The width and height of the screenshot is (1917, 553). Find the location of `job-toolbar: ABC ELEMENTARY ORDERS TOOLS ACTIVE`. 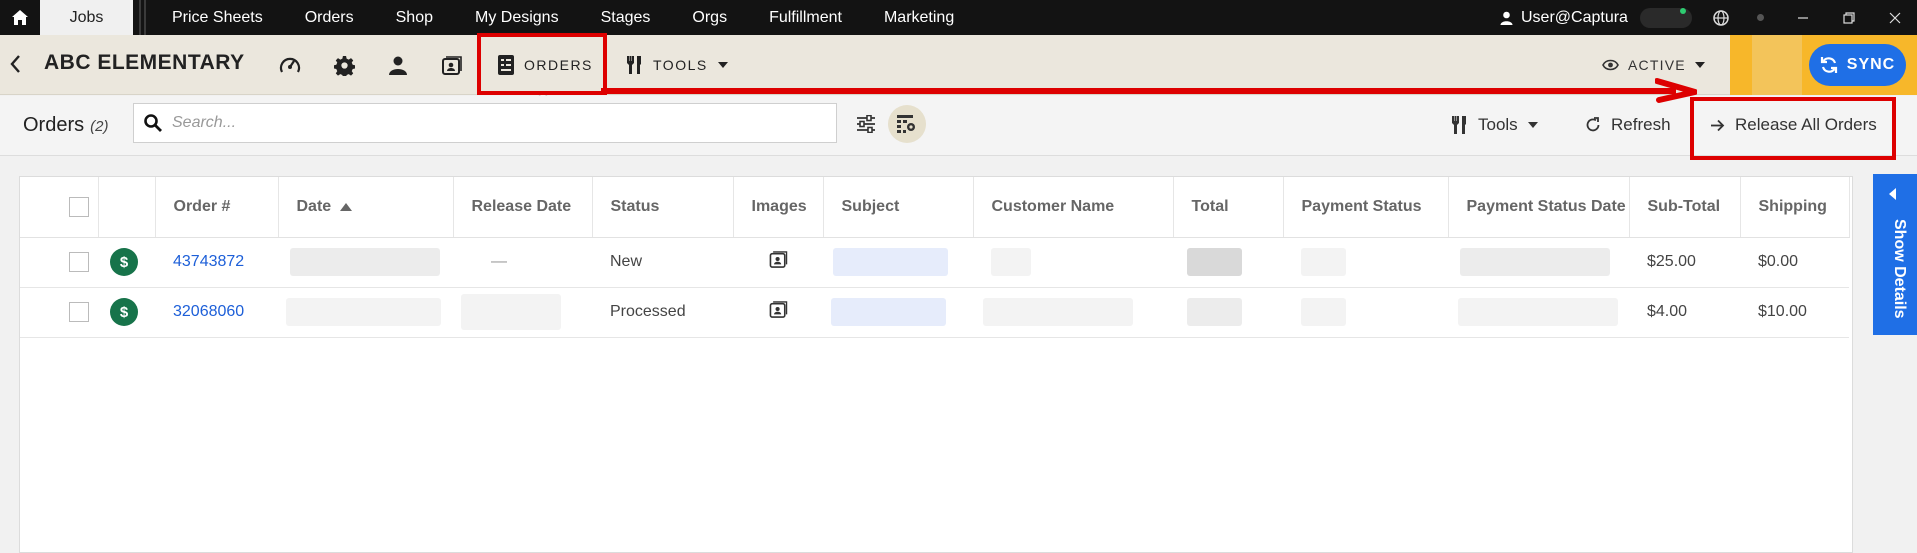

job-toolbar: ABC ELEMENTARY ORDERS TOOLS ACTIVE is located at coordinates (958, 72).